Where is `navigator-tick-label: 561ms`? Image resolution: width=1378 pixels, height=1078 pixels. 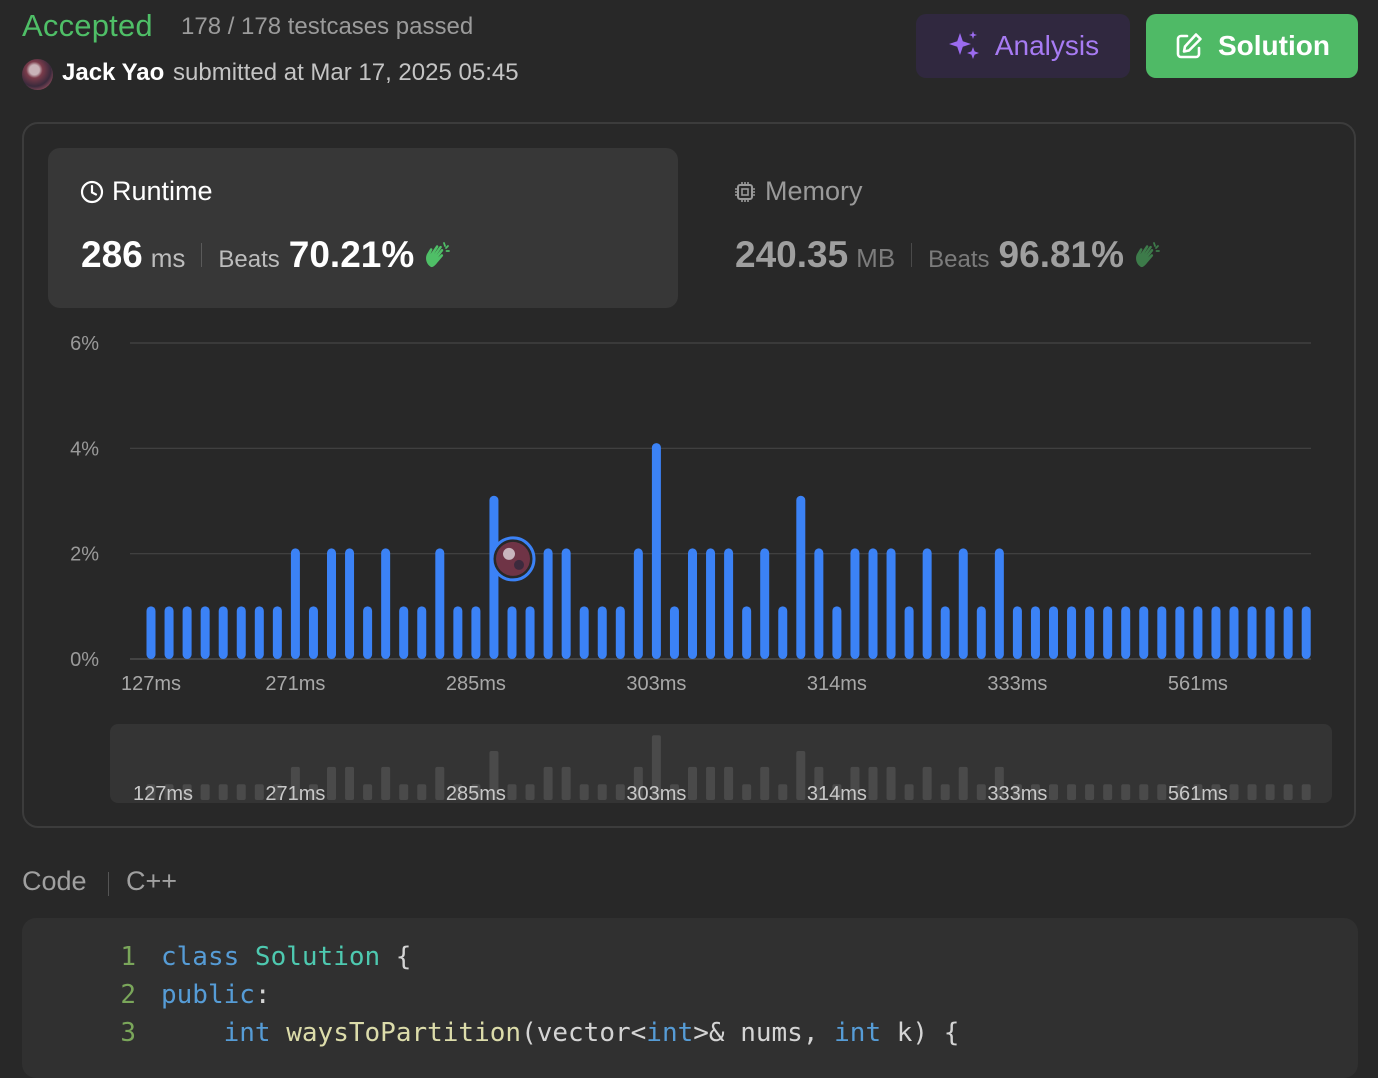 navigator-tick-label: 561ms is located at coordinates (1198, 794).